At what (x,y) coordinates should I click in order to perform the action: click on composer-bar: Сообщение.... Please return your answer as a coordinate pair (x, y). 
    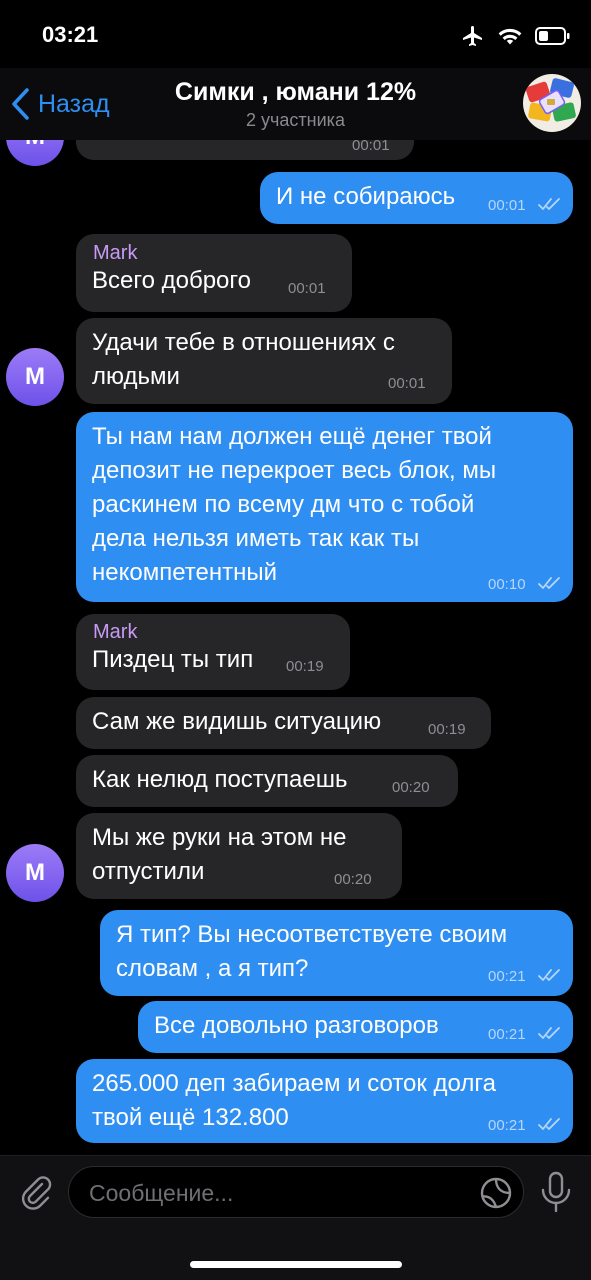
    Looking at the image, I should click on (295, 1217).